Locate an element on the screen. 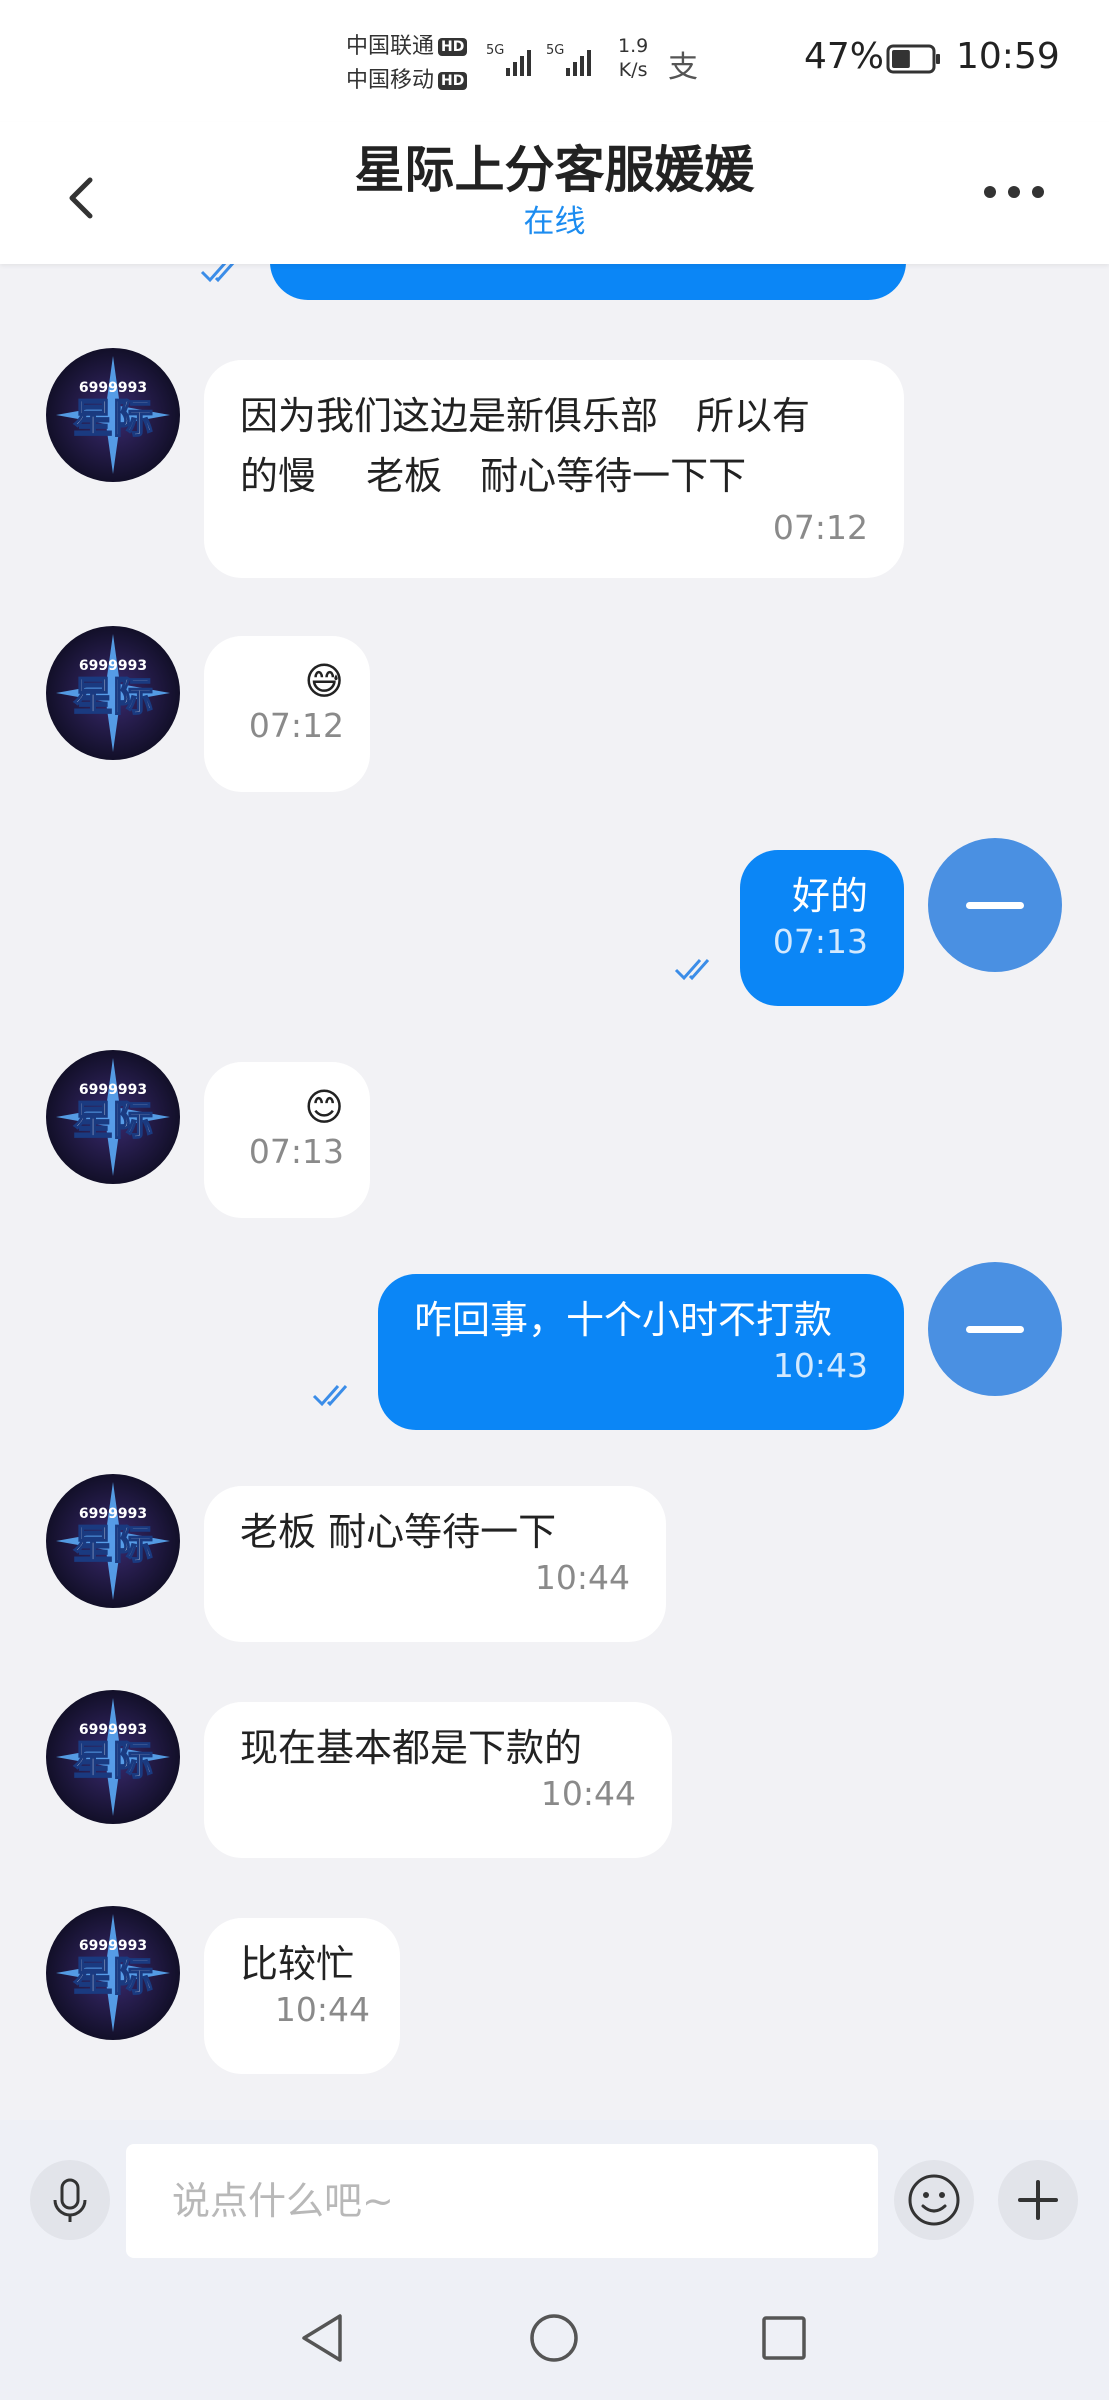  message-bubble-in: 😊 07:13 is located at coordinates (287, 1140).